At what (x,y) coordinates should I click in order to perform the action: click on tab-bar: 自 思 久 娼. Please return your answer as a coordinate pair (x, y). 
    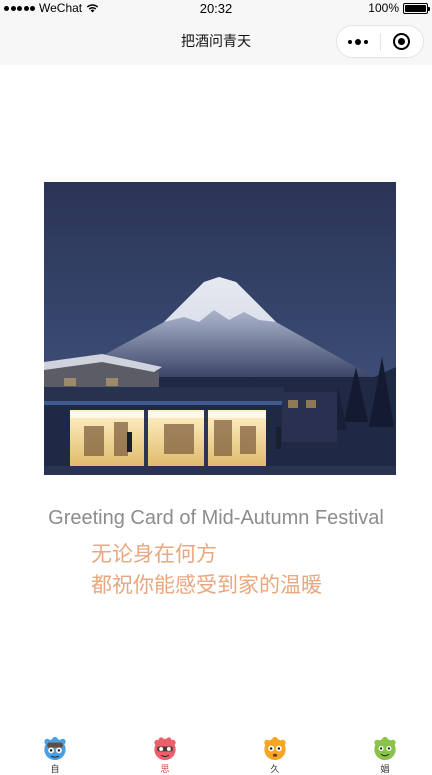
    Looking at the image, I should click on (216, 751).